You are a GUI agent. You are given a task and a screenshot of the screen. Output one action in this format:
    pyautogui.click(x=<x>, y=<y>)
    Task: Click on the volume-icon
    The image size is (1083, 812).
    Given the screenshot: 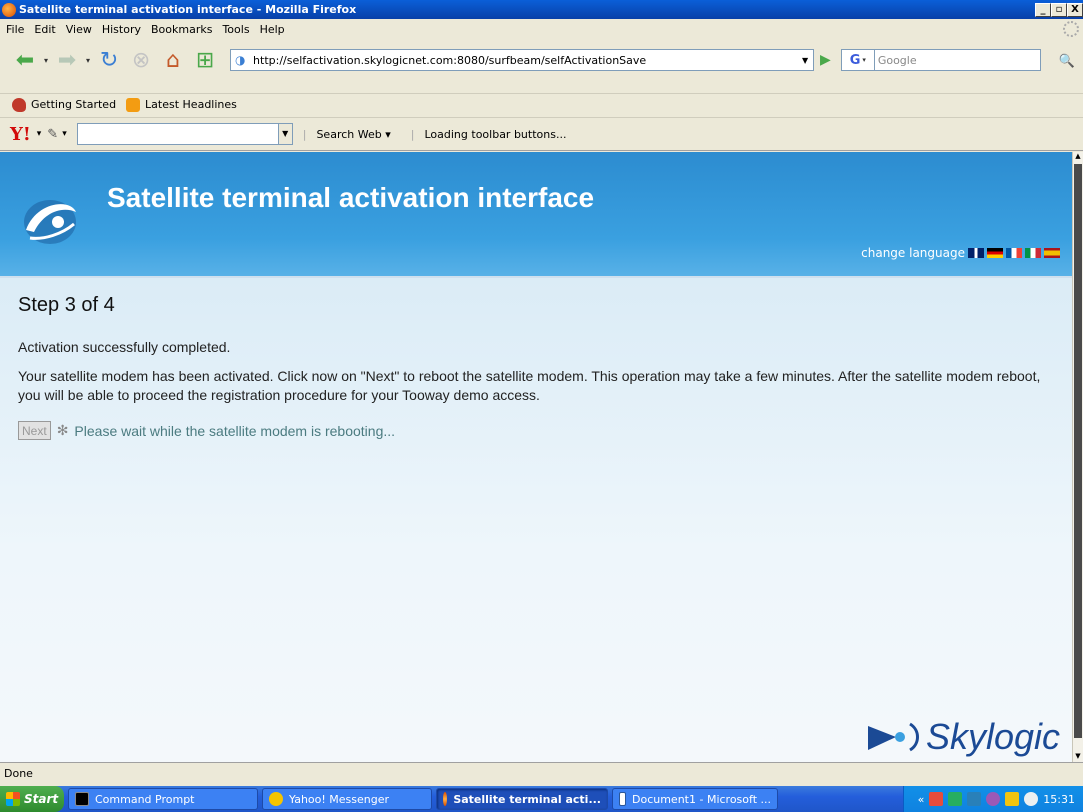 What is the action you would take?
    pyautogui.click(x=1031, y=799)
    